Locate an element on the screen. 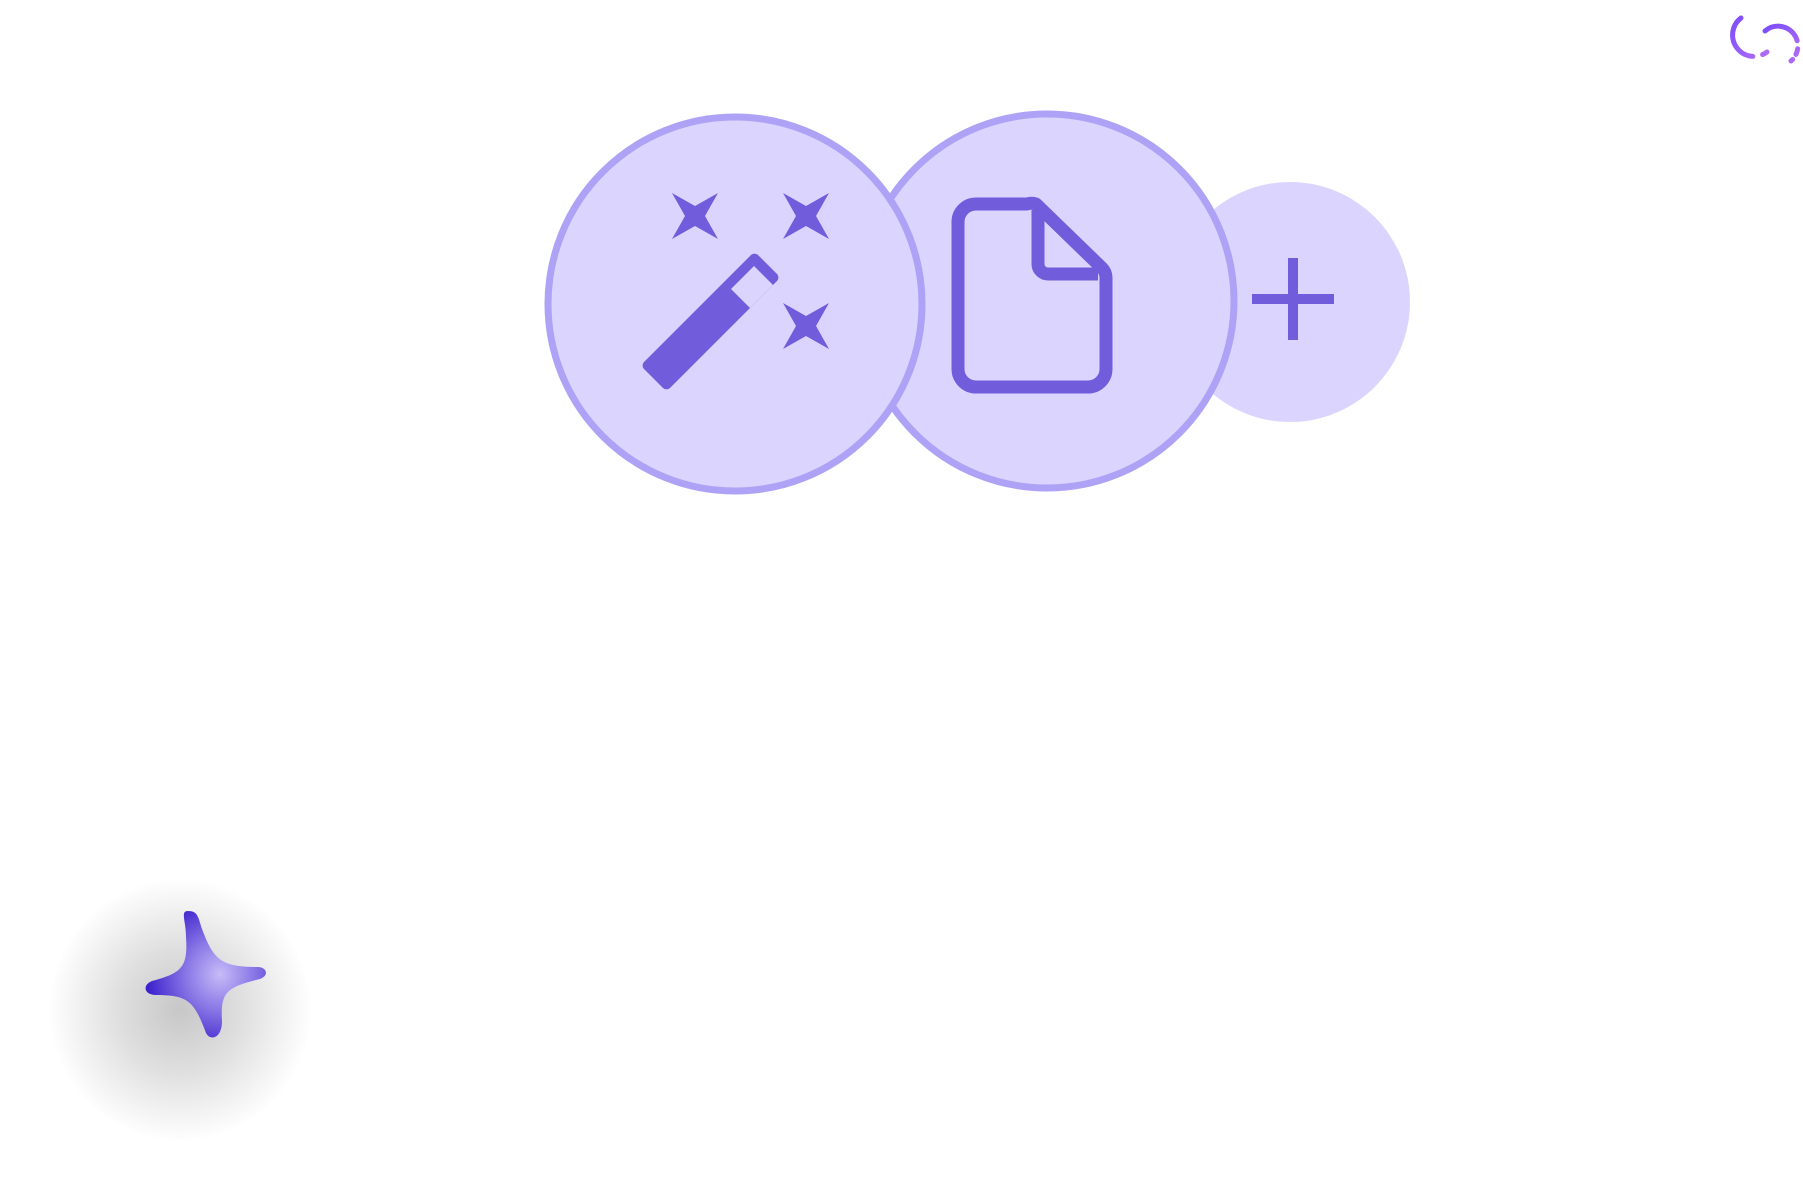 This screenshot has height=1179, width=1803. loading-spinner-icon is located at coordinates (1761, 41).